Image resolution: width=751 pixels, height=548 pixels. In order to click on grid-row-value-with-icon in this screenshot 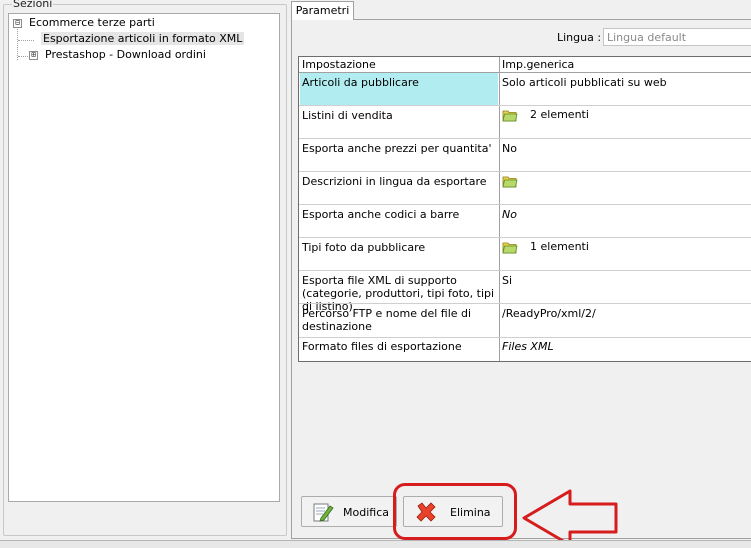, I will do `click(513, 181)`.